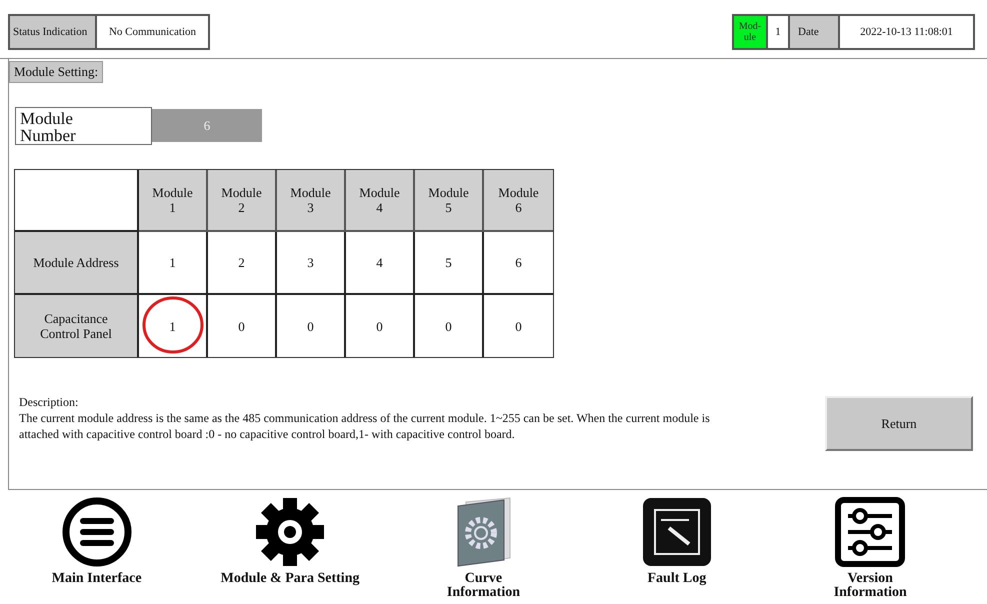  I want to click on pencil-screen-icon, so click(676, 532).